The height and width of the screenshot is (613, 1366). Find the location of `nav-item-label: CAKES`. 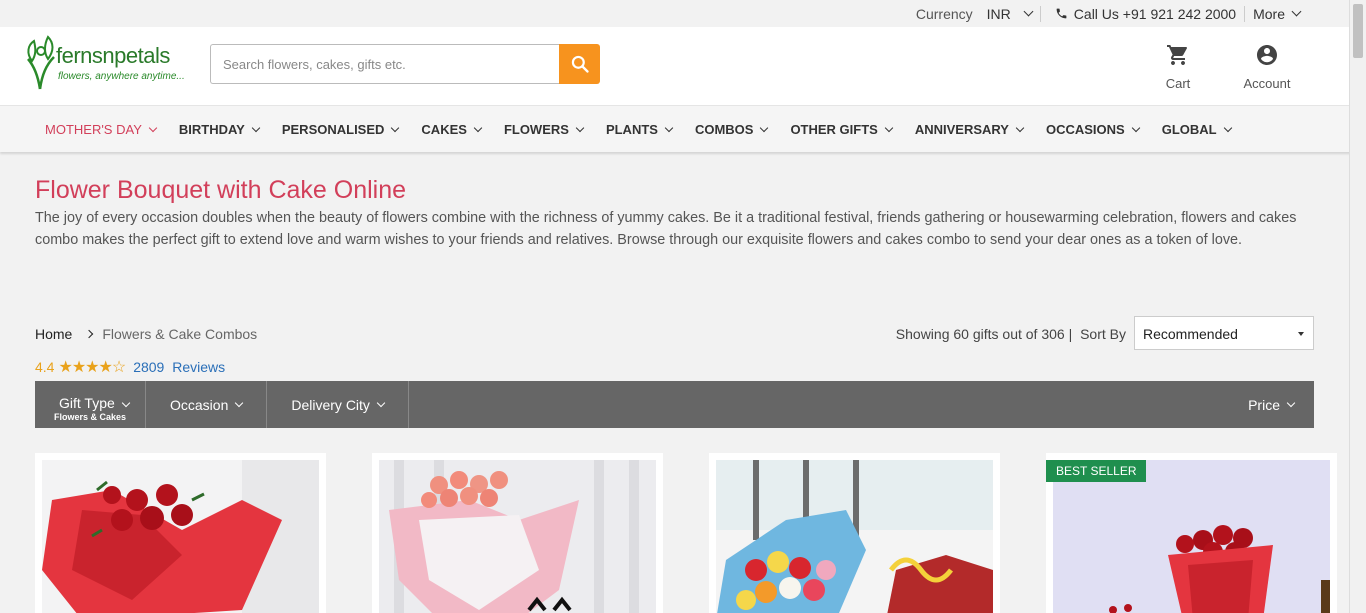

nav-item-label: CAKES is located at coordinates (444, 129).